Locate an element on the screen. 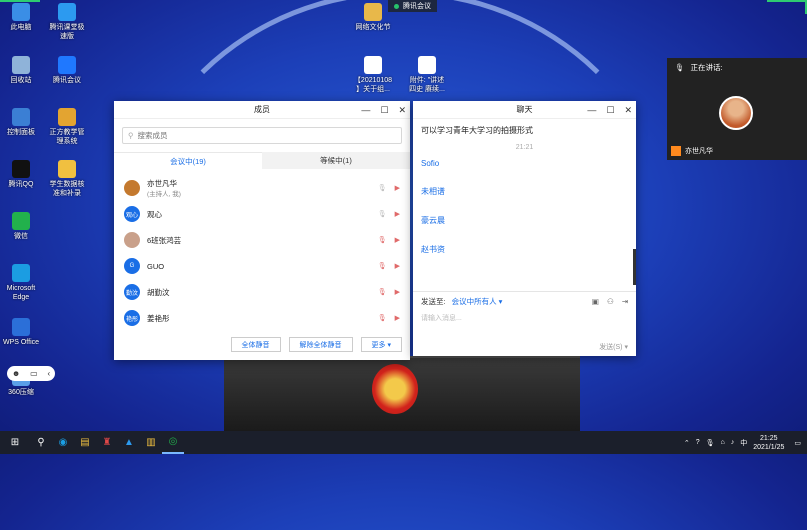  word-doc-icon is located at coordinates (427, 65).